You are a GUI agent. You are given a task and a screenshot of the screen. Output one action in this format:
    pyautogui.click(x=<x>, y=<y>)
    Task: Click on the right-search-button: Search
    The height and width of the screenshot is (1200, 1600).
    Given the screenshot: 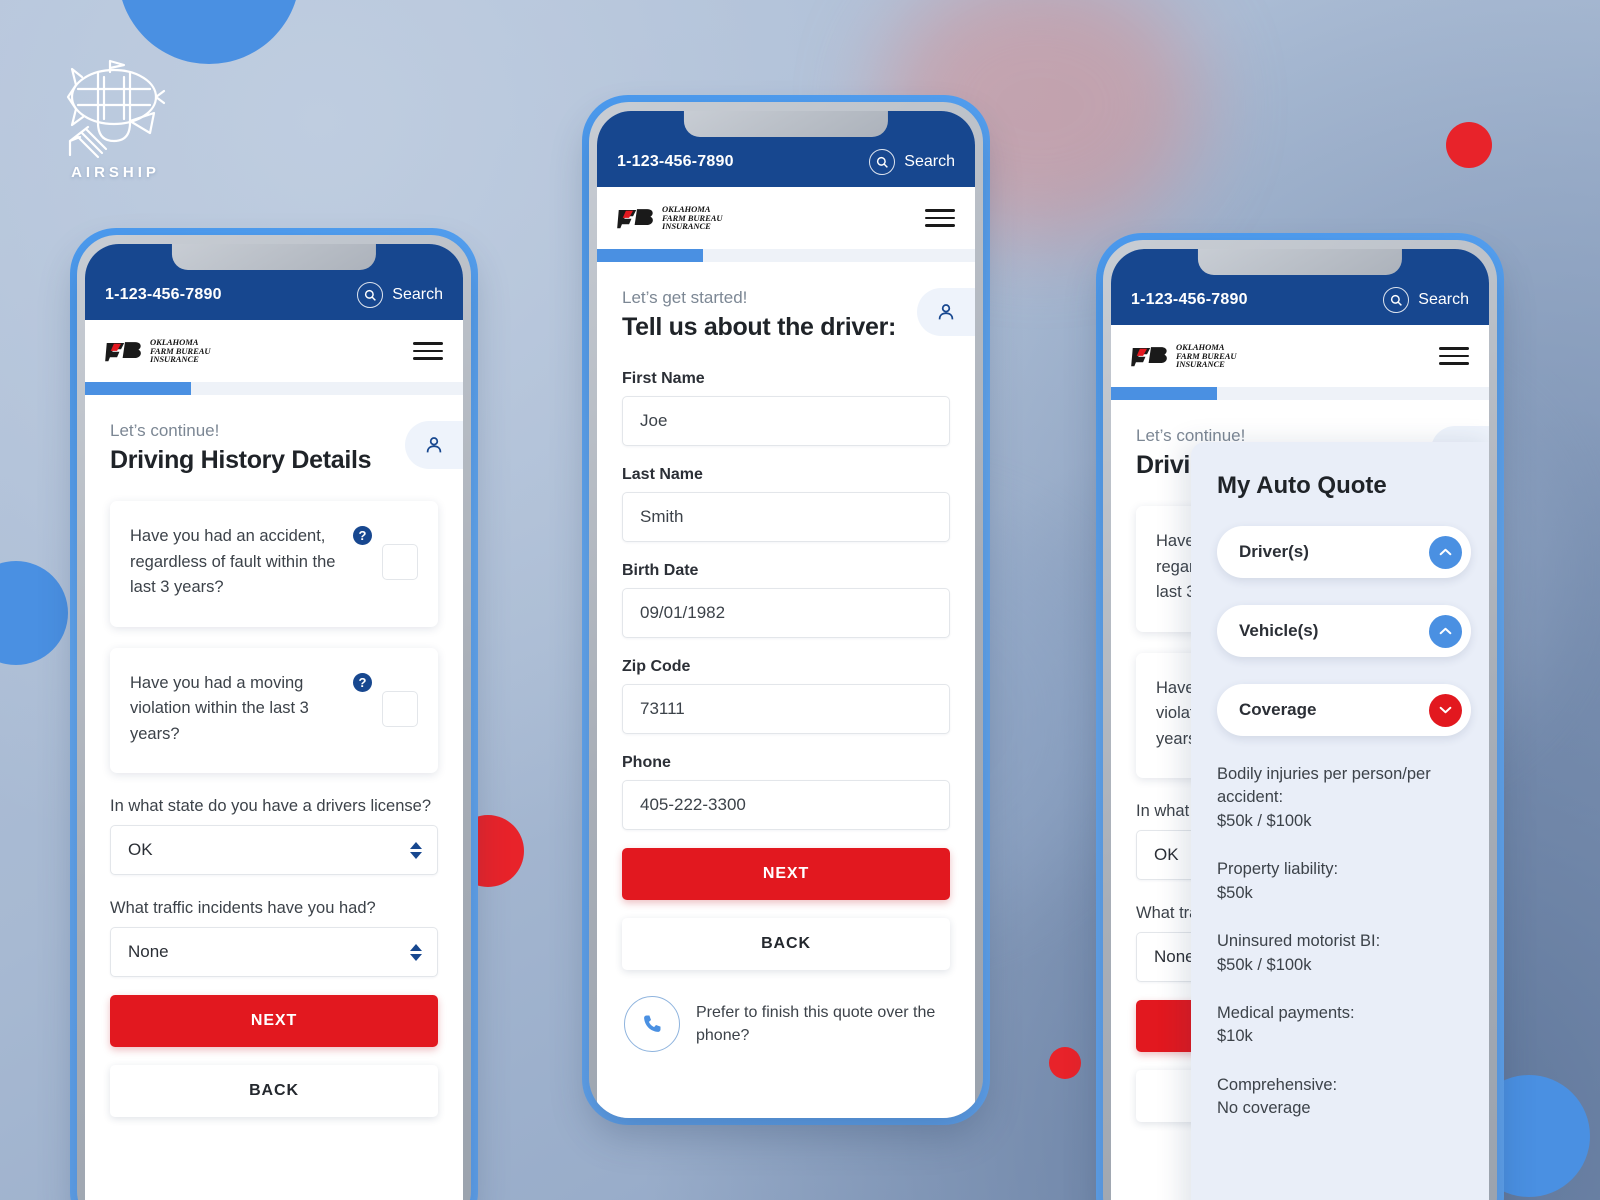 What is the action you would take?
    pyautogui.click(x=1426, y=300)
    